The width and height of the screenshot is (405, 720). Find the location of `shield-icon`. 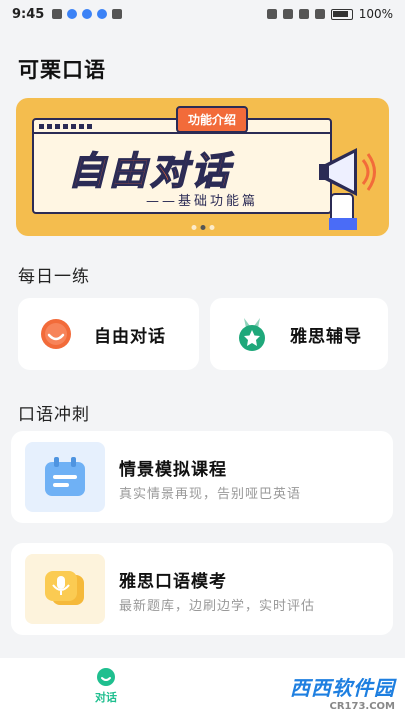

shield-icon is located at coordinates (72, 14).